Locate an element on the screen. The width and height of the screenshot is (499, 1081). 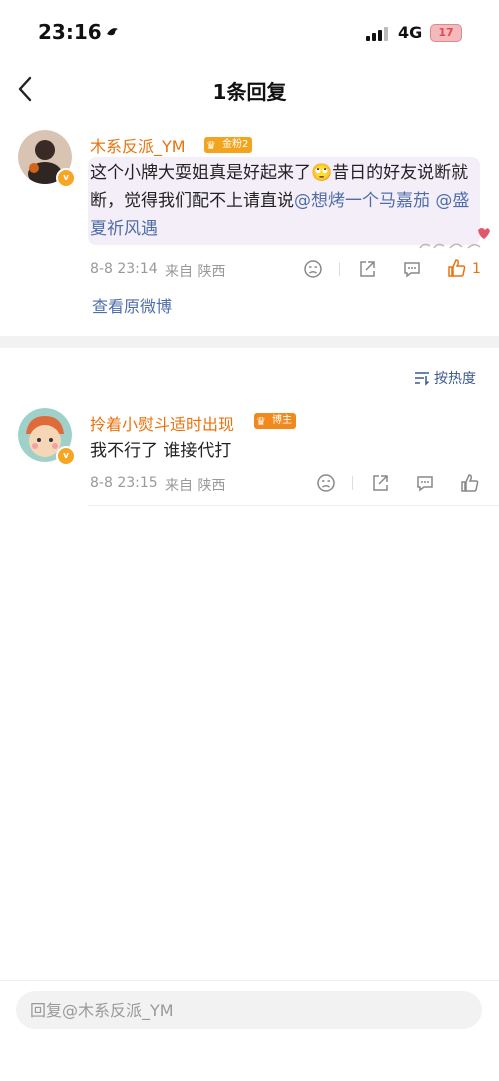
eye-roll-emoji: 🙄 is located at coordinates (322, 173).